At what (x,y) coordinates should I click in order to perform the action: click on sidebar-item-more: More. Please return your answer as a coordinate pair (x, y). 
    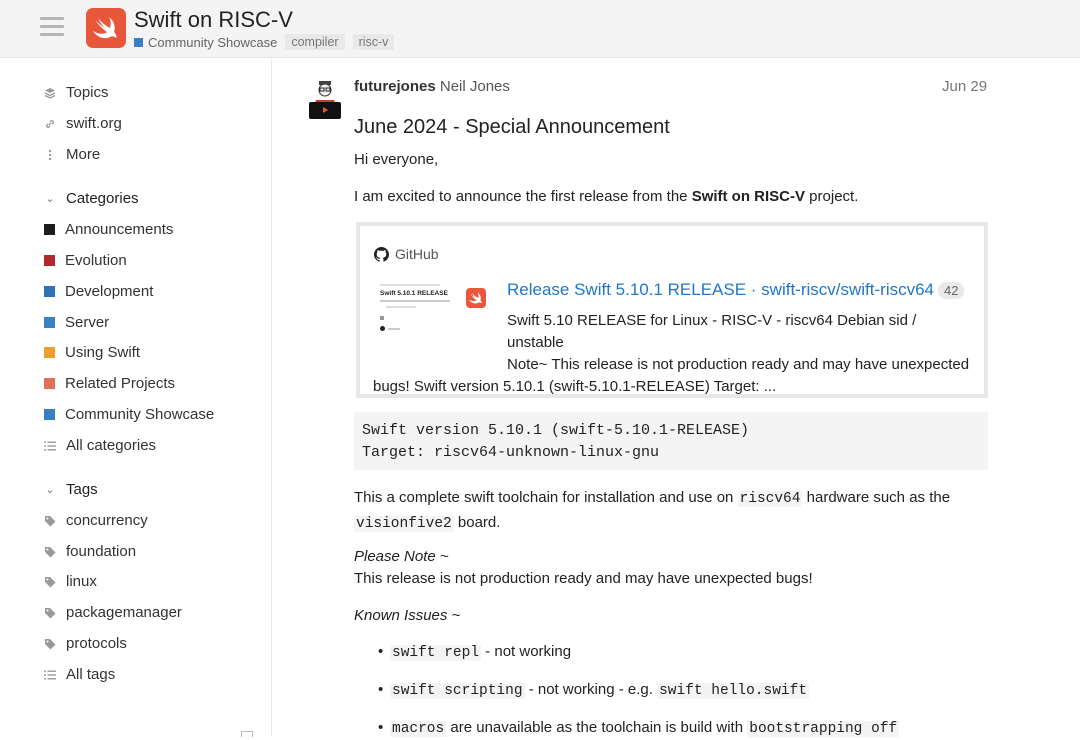
    Looking at the image, I should click on (72, 154).